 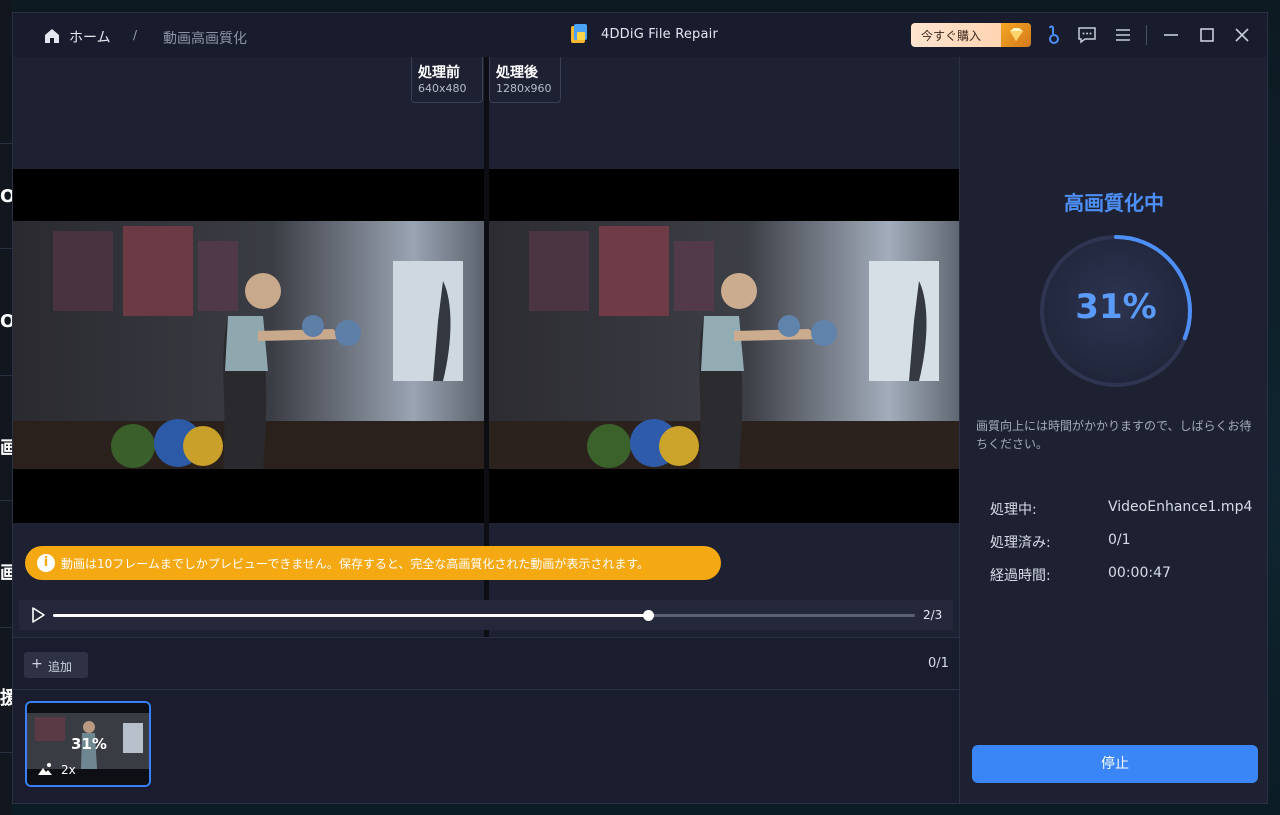 What do you see at coordinates (37, 664) in the screenshot?
I see `plus-icon: +` at bounding box center [37, 664].